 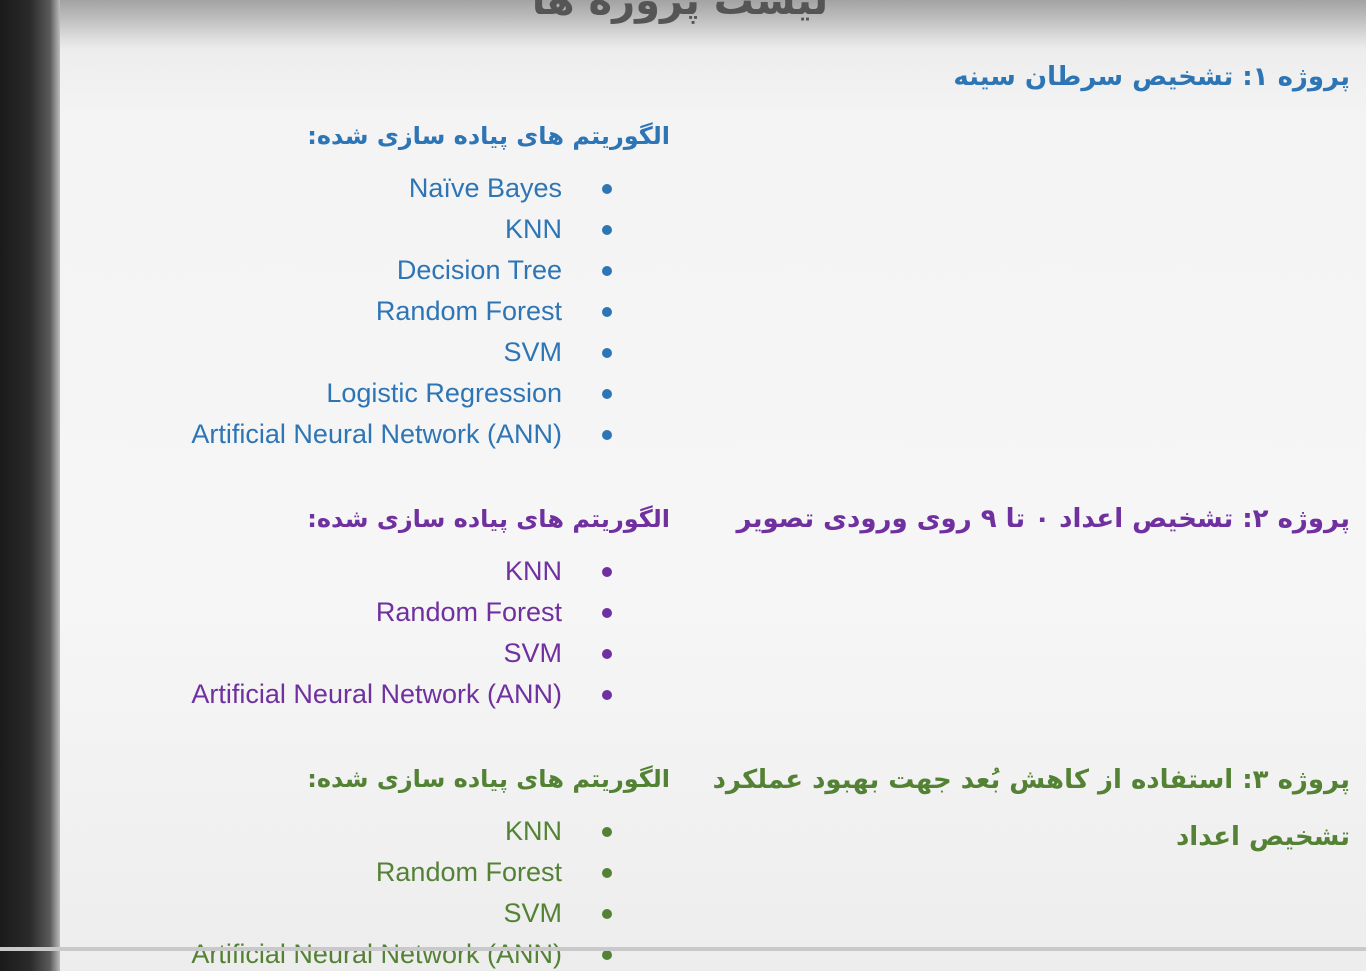 I want to click on list-item: Decision Tree, so click(x=340, y=270).